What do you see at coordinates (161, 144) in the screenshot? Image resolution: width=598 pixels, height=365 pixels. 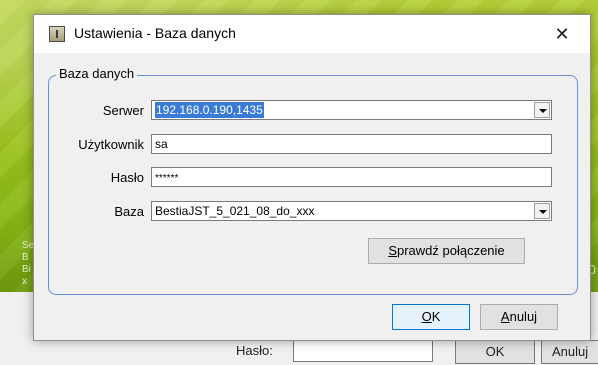 I see `user-value: sa` at bounding box center [161, 144].